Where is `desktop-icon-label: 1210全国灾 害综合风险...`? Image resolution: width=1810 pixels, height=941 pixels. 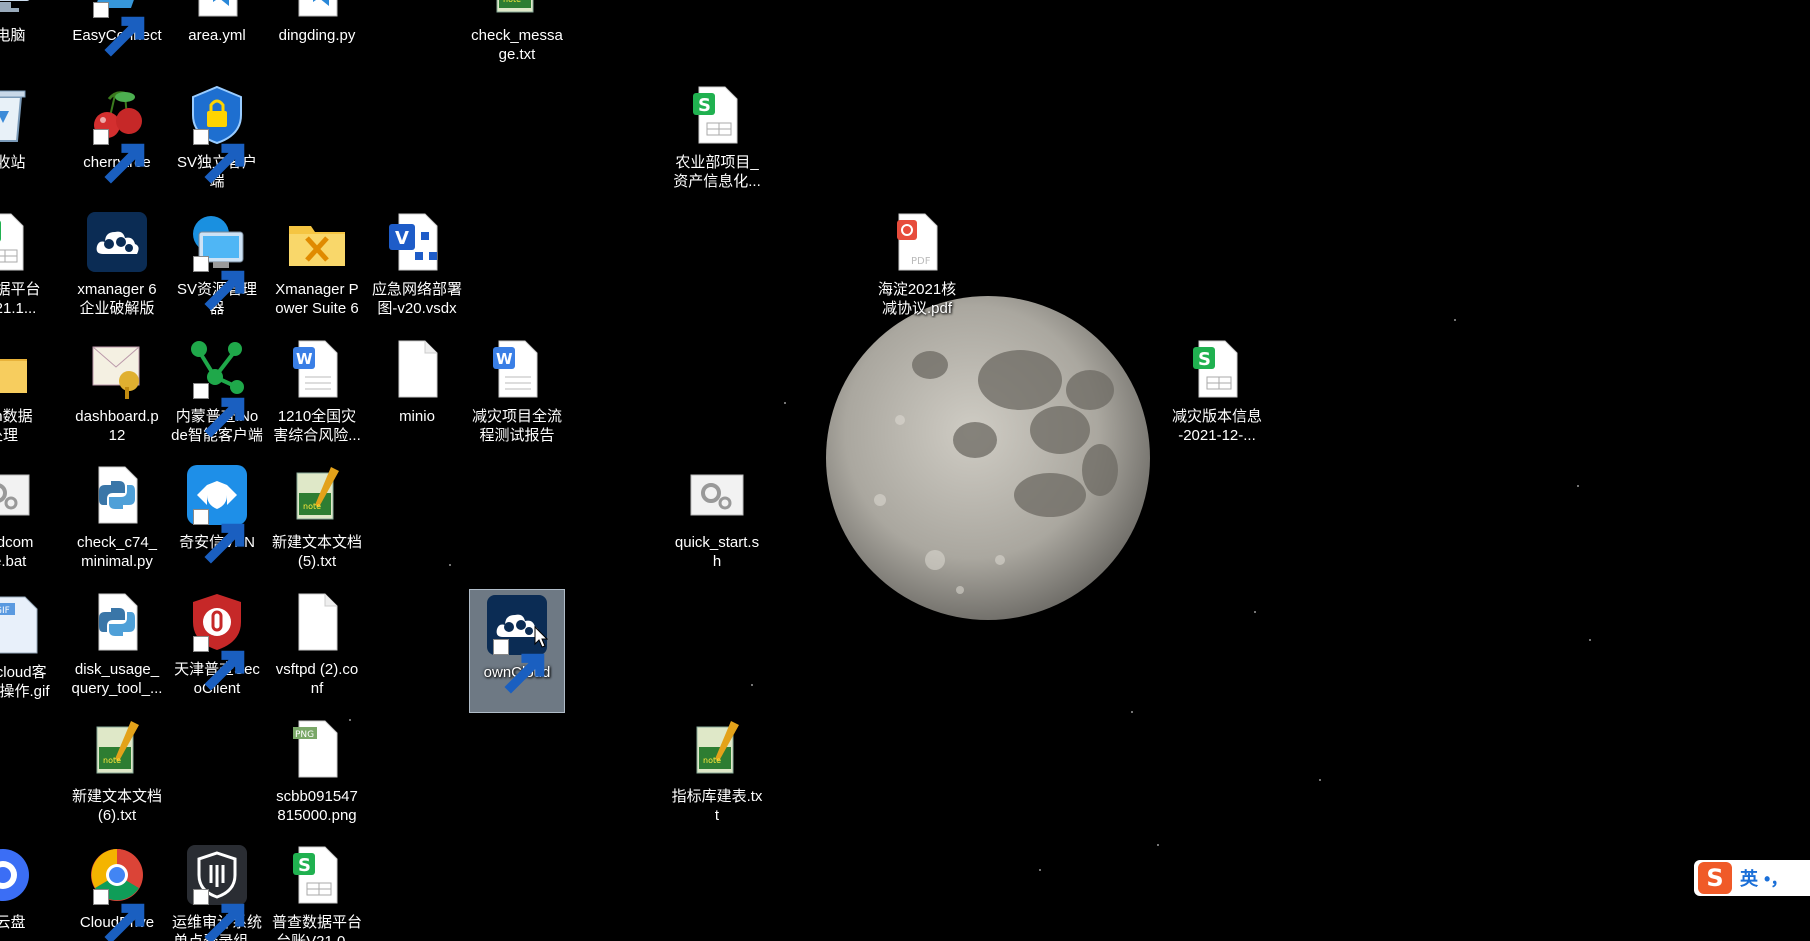
desktop-icon-label: 1210全国灾 害综合风险... is located at coordinates (317, 426).